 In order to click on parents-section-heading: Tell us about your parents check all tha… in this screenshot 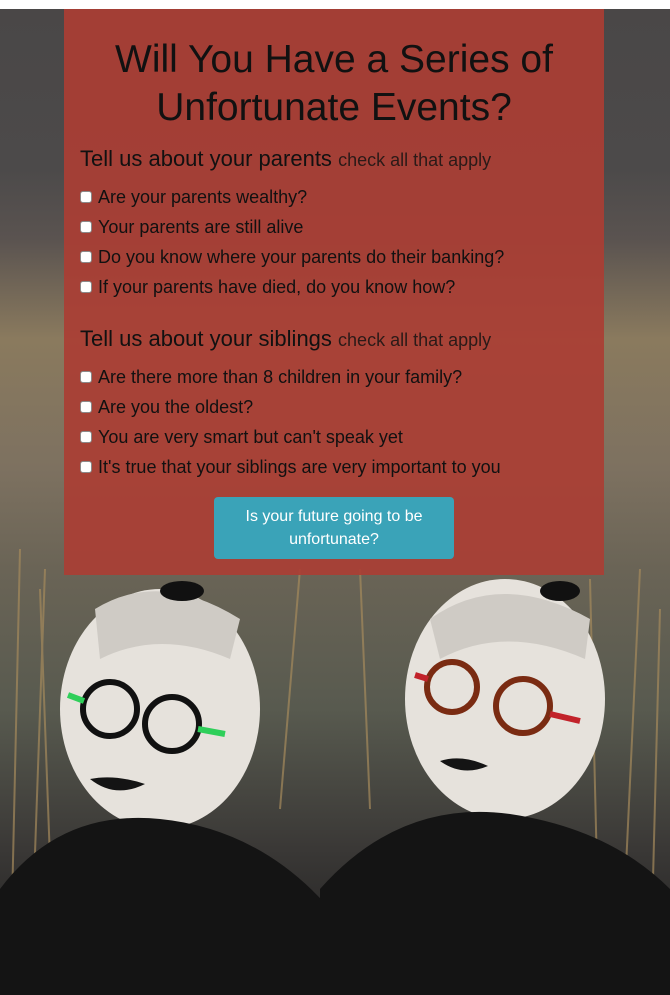, I will do `click(285, 159)`.